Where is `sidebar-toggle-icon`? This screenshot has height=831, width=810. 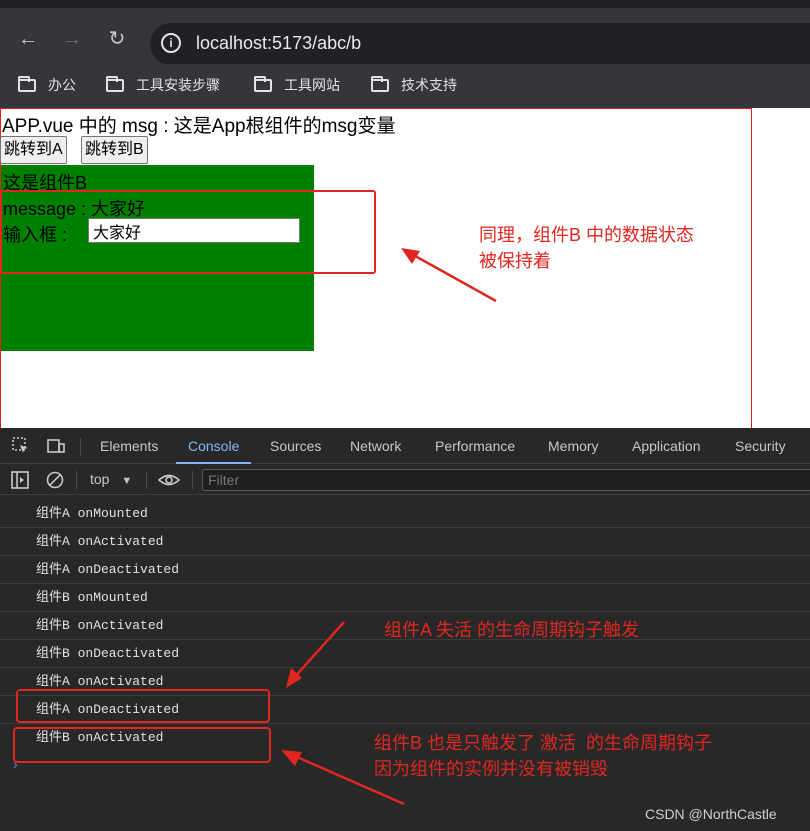
sidebar-toggle-icon is located at coordinates (20, 480).